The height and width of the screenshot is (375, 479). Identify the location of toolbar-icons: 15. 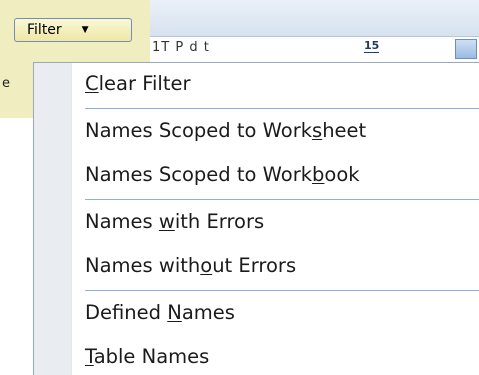
(419, 49).